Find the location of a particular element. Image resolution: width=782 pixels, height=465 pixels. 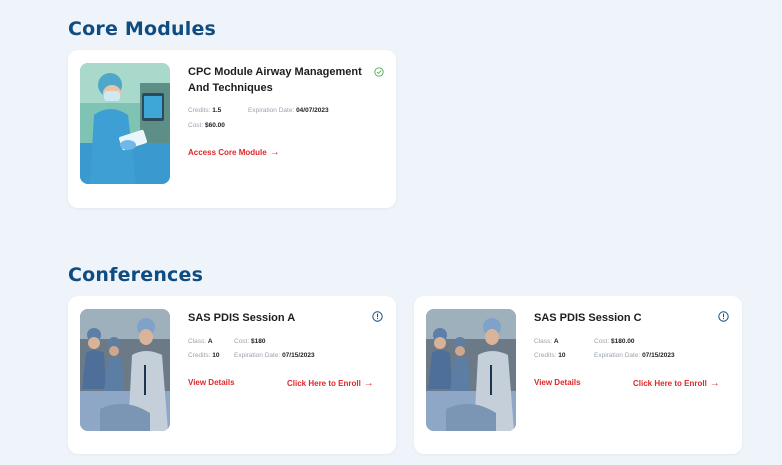

core-module-thumbnail is located at coordinates (125, 123).